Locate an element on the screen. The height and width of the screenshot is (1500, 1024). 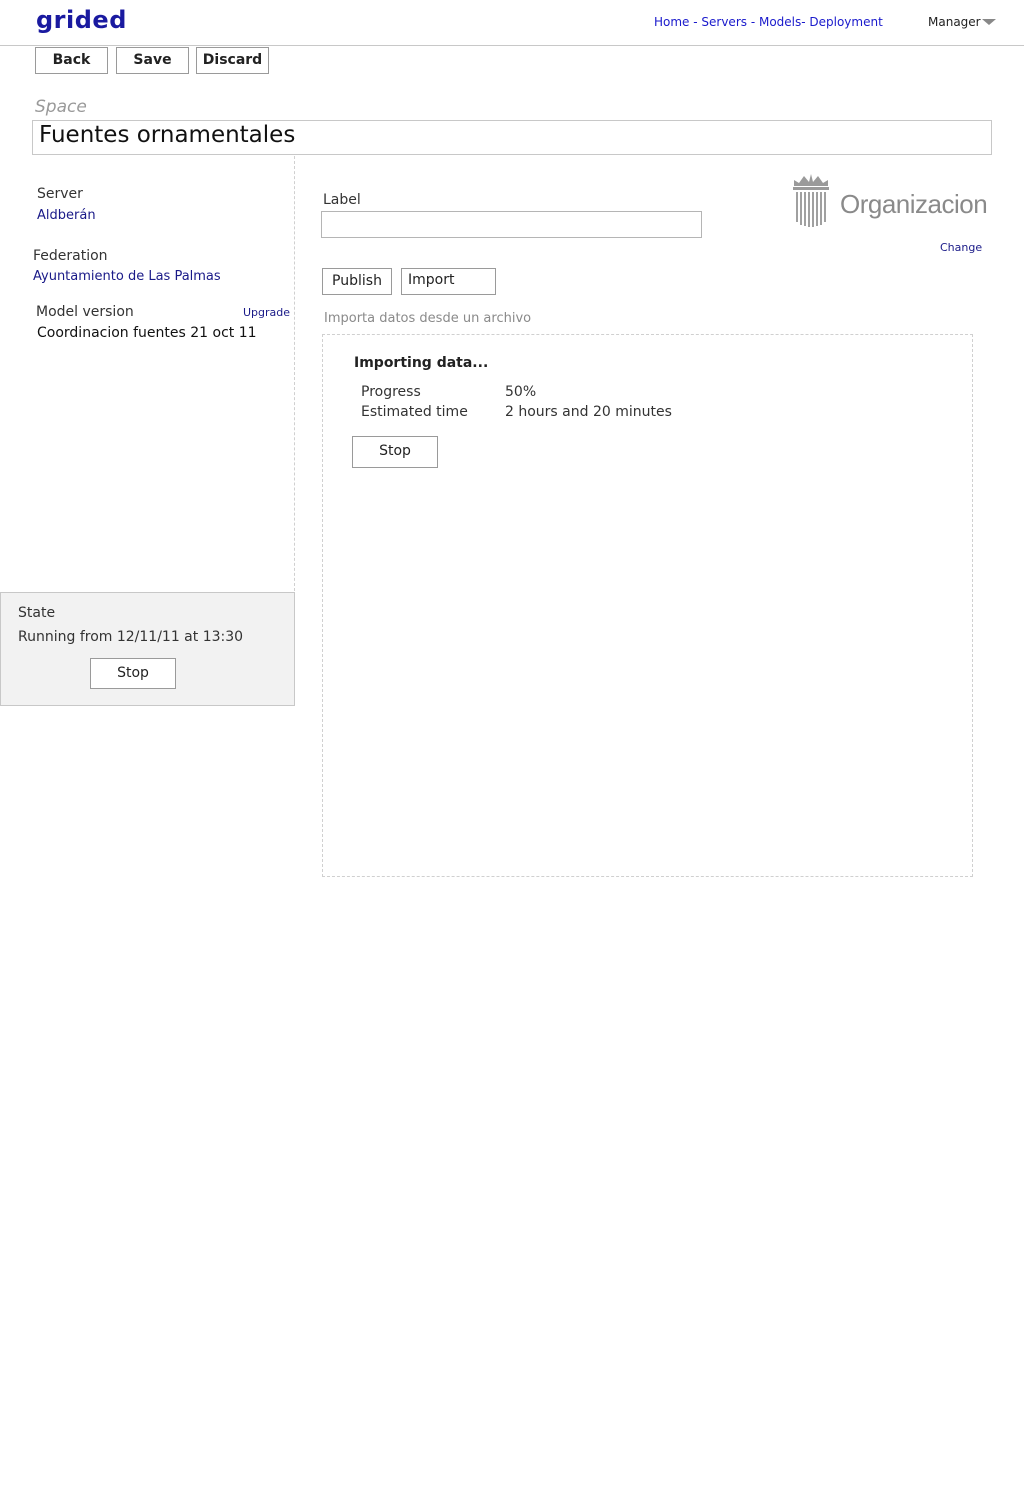
organization-name: Organizacion is located at coordinates (914, 204).